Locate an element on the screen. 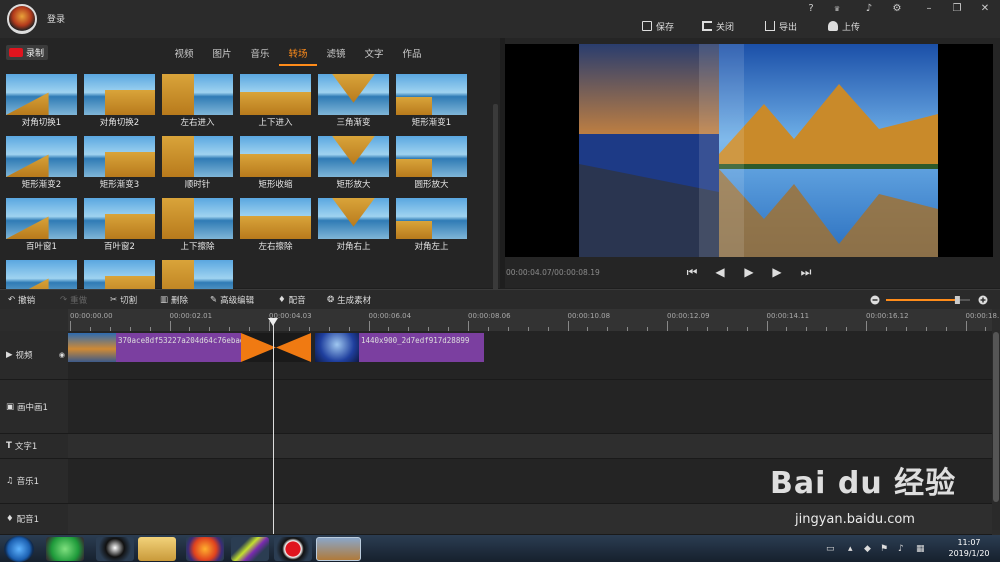 The image size is (1000, 562). tab-filter: 滤镜 is located at coordinates (336, 56).